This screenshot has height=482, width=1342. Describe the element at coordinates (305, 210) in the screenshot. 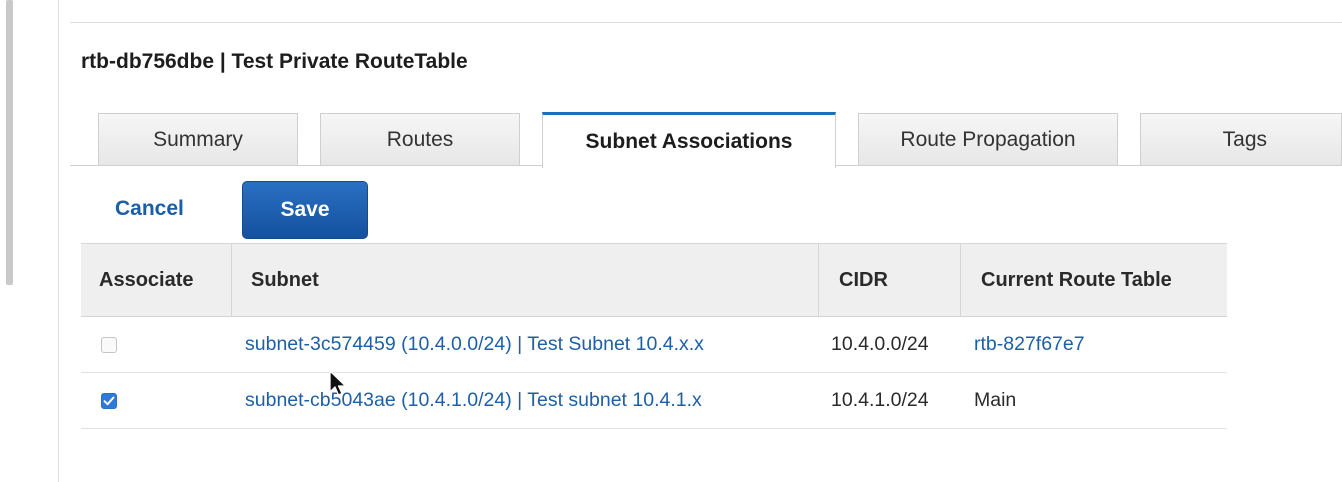

I see `save-button: Save` at that location.